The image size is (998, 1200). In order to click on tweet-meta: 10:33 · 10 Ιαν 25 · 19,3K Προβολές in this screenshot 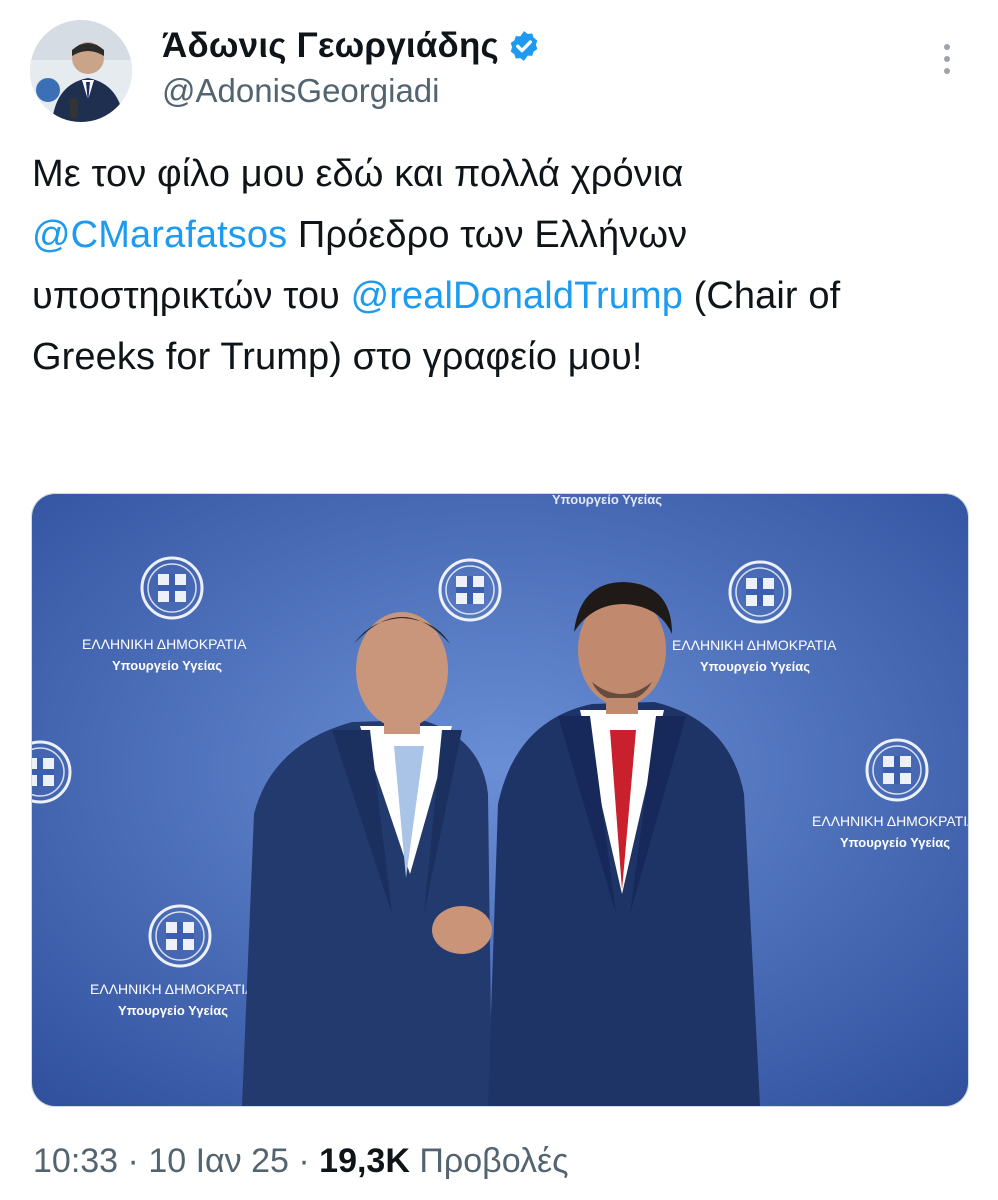, I will do `click(301, 1161)`.